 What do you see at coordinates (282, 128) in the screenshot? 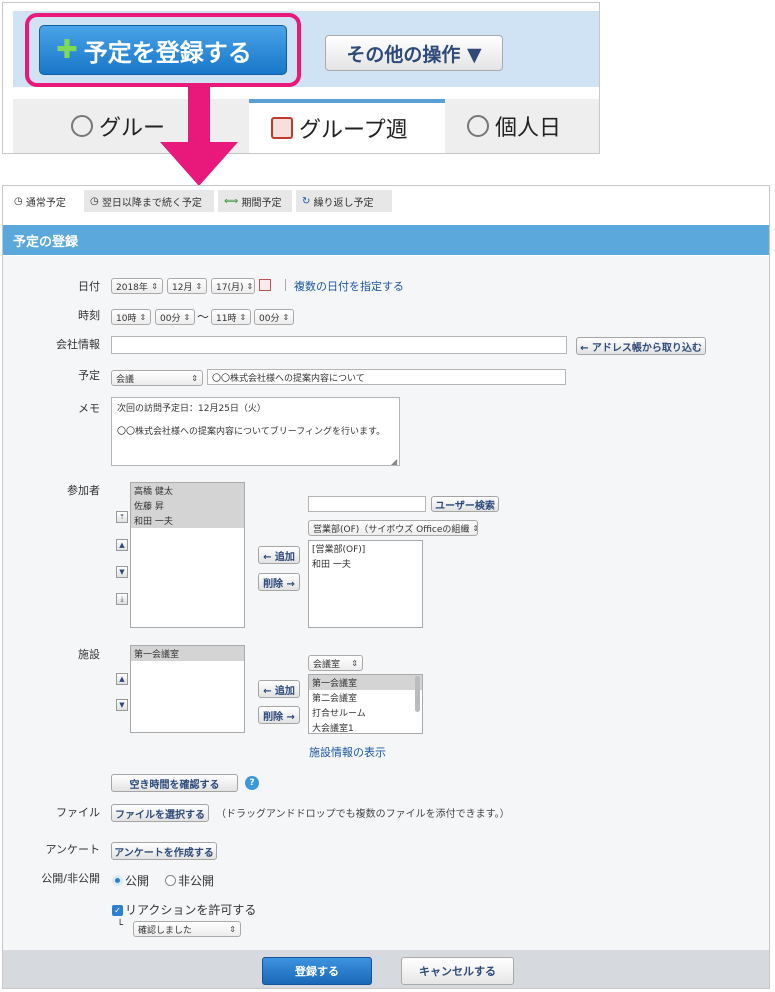
I see `calendar-group-icon` at bounding box center [282, 128].